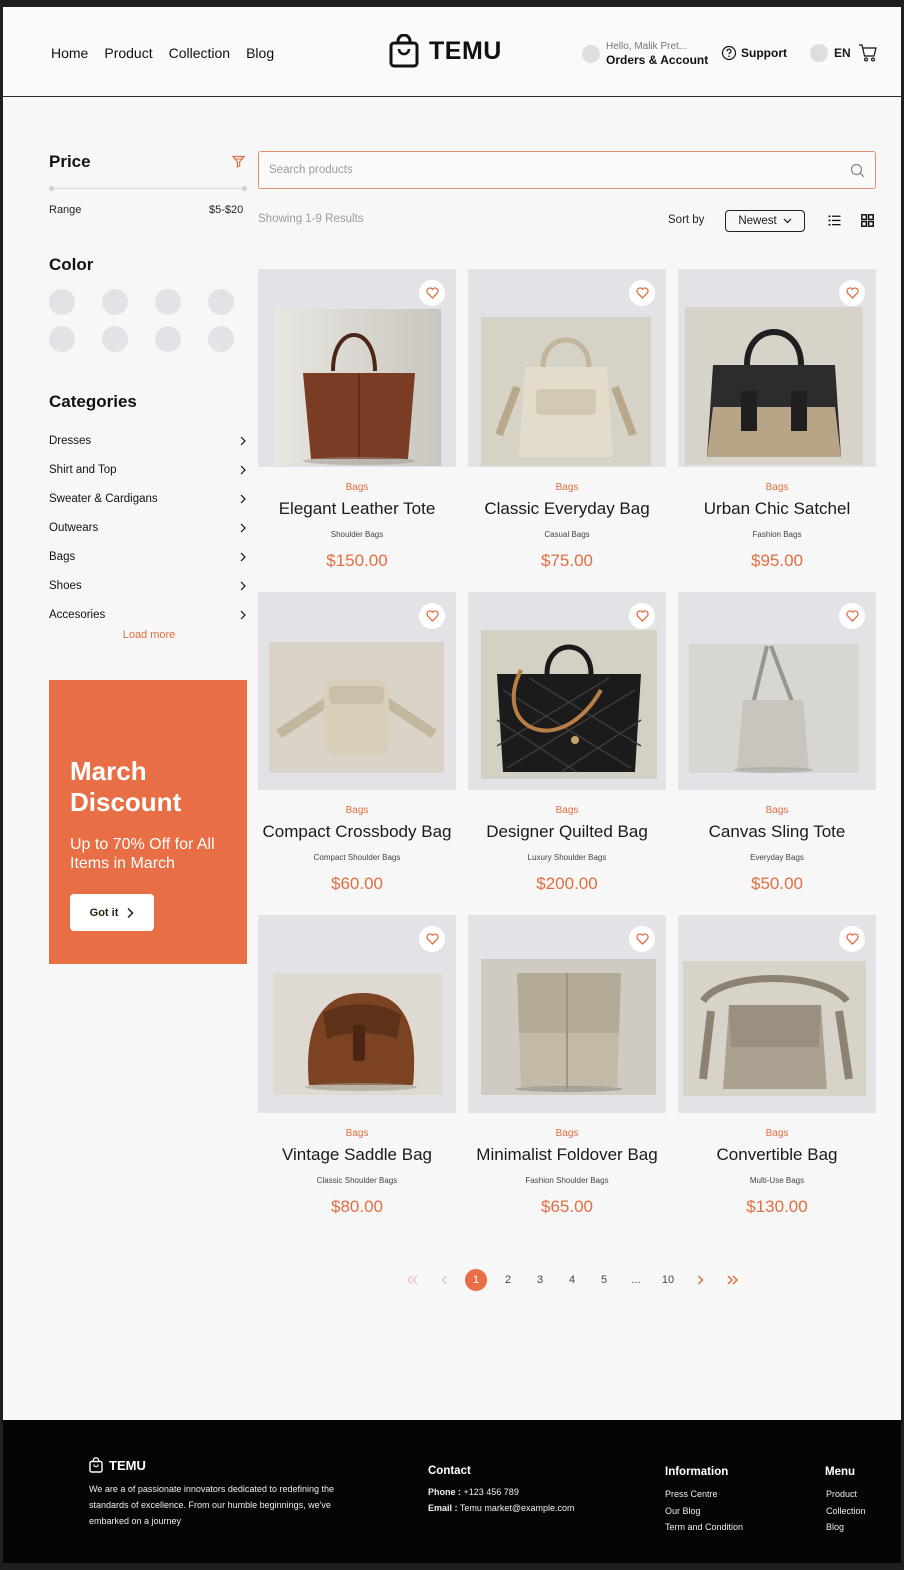 This screenshot has height=1570, width=904. What do you see at coordinates (357, 509) in the screenshot?
I see `product-name: Elegant Leather Tote` at bounding box center [357, 509].